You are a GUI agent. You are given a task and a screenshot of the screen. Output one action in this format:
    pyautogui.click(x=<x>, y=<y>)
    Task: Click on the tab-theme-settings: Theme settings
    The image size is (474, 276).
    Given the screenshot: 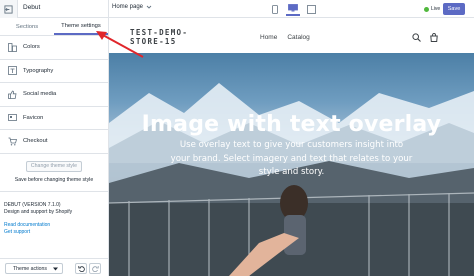 What is the action you would take?
    pyautogui.click(x=81, y=26)
    